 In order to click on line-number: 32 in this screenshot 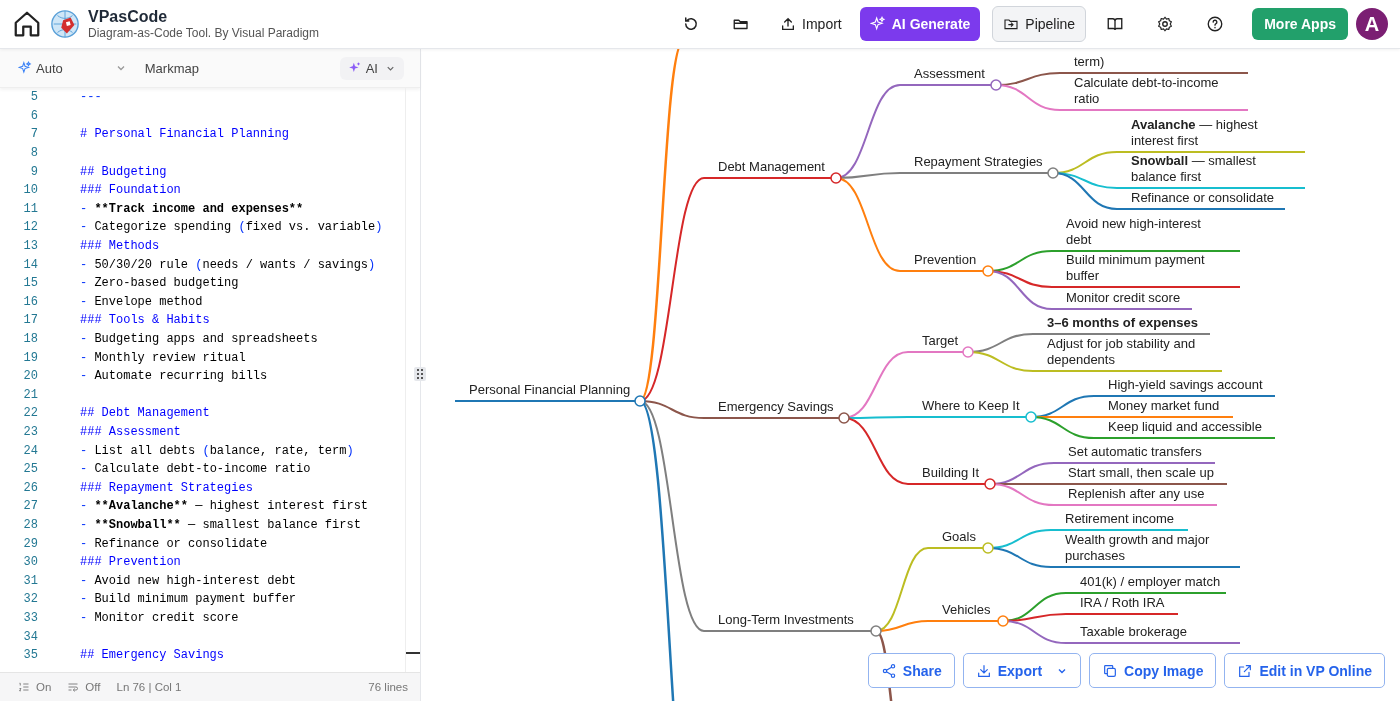, I will do `click(30, 599)`.